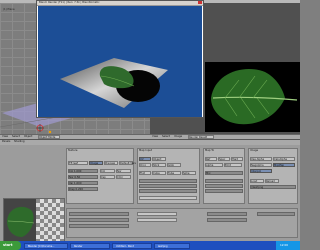 The height and width of the screenshot is (250, 320). I want to click on map-to-cmir-toggle: Cmir, so click(123, 177).